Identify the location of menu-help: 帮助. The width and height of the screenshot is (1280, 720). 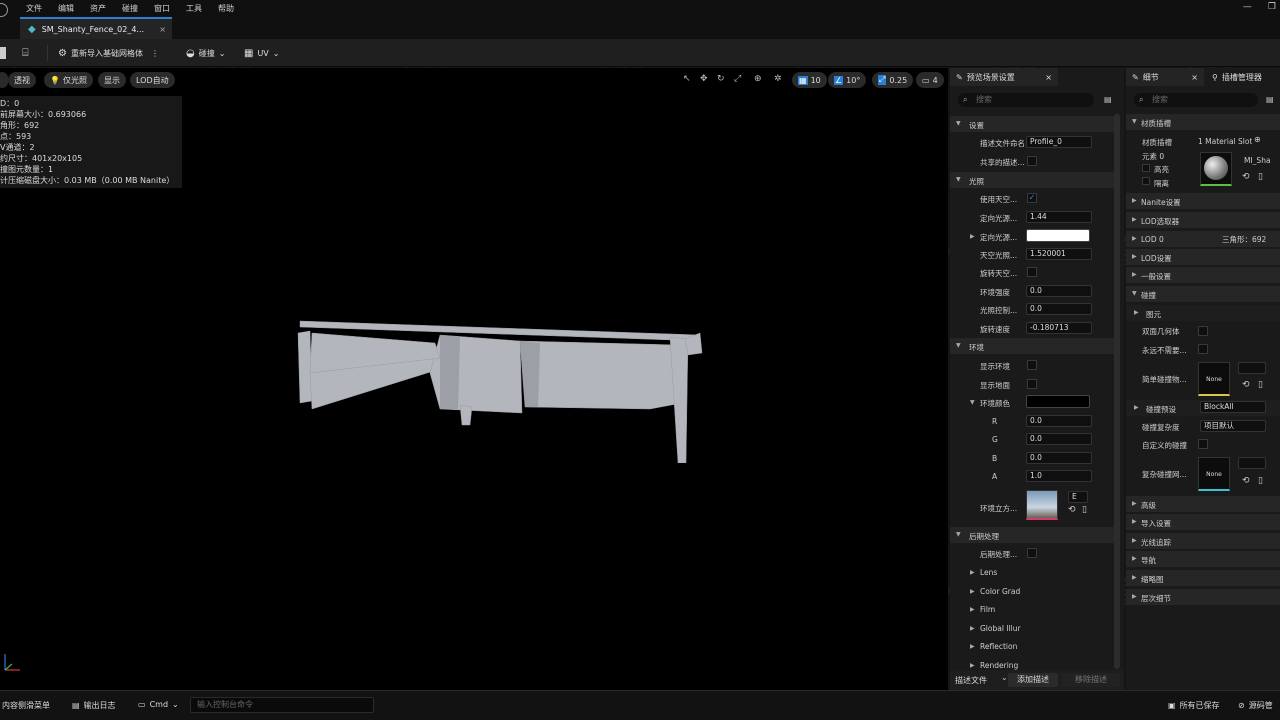
(226, 8).